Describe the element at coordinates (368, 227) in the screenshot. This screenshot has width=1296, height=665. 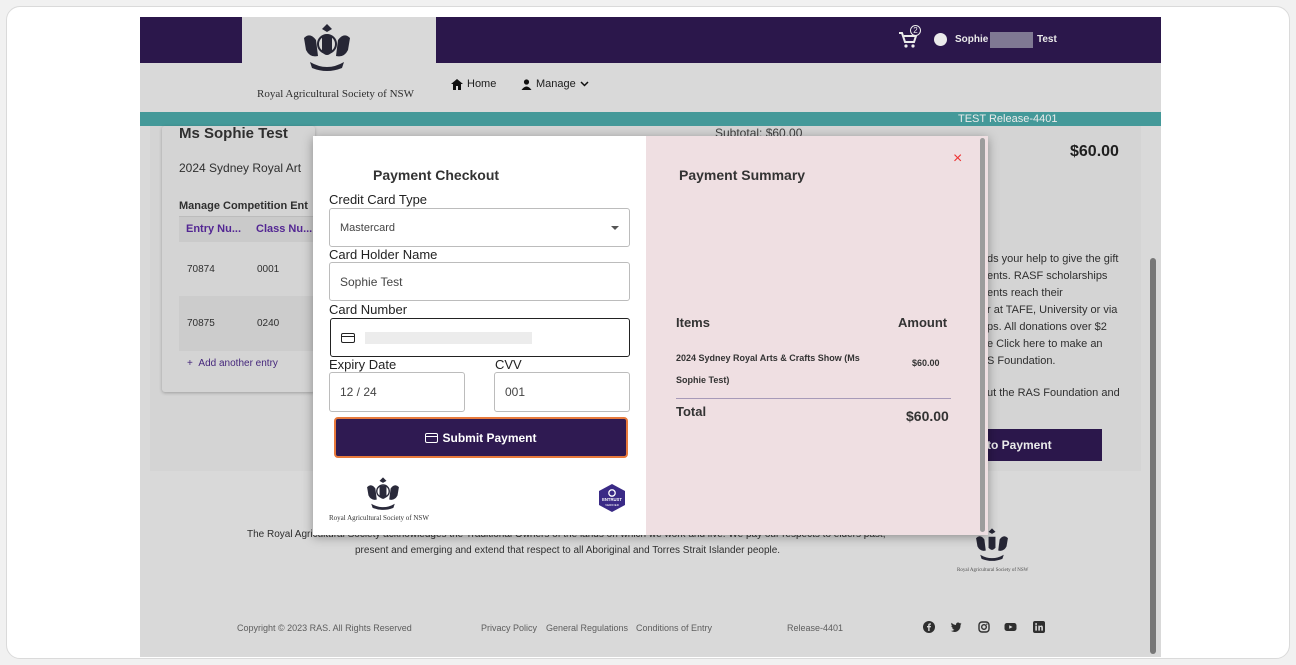
I see `card-type-value: Mastercard` at that location.